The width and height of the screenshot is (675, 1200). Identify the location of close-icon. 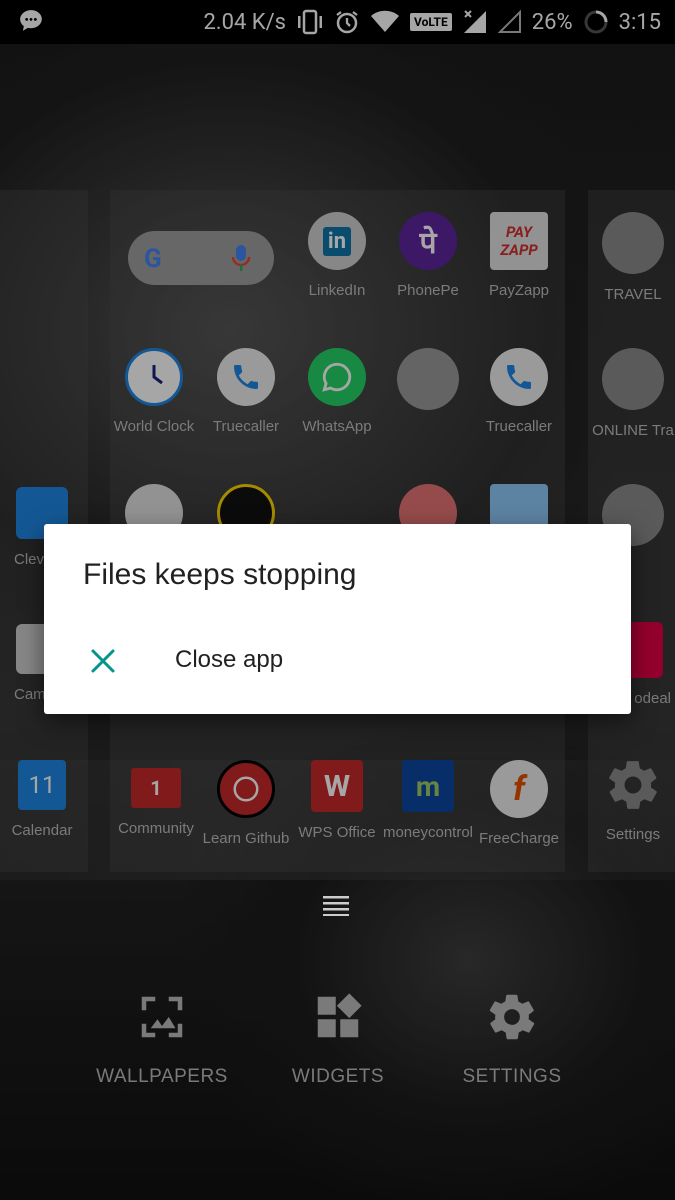
(103, 661).